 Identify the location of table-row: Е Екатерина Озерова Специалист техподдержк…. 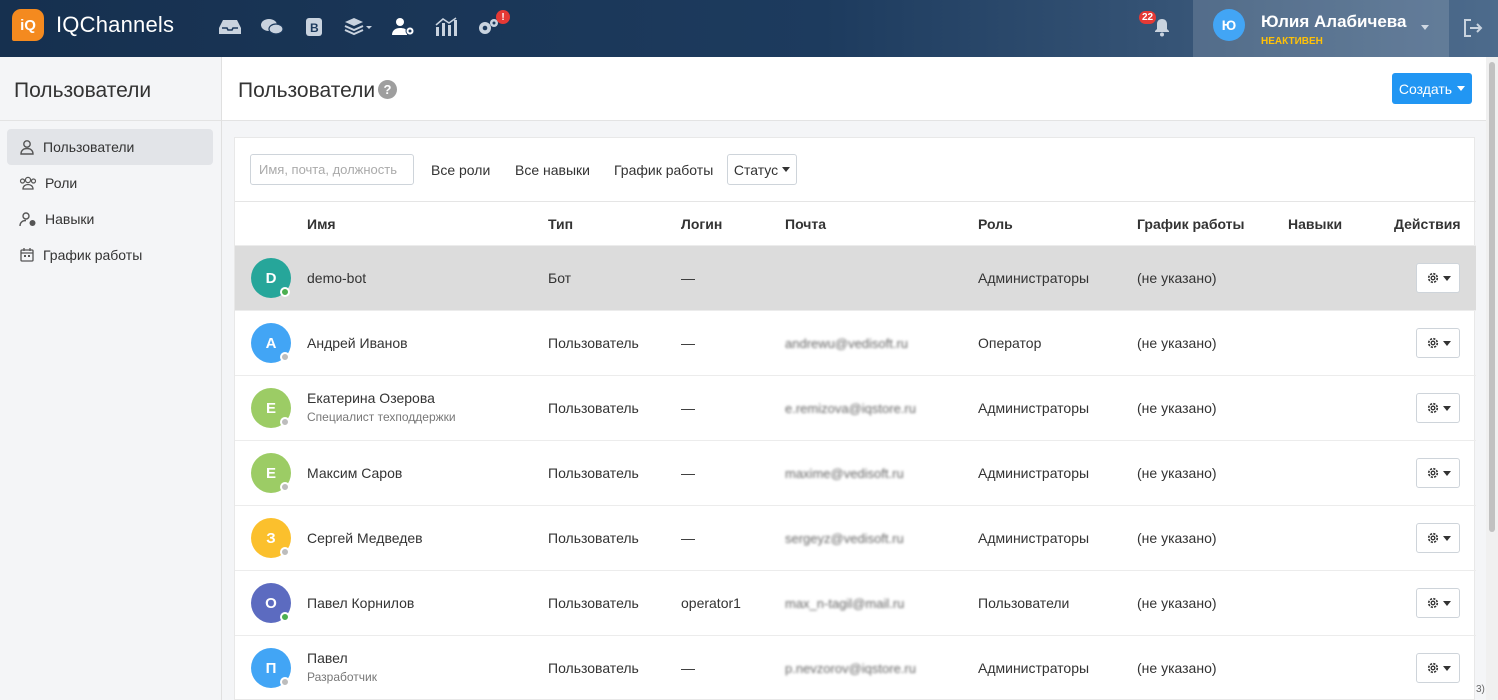
(855, 407).